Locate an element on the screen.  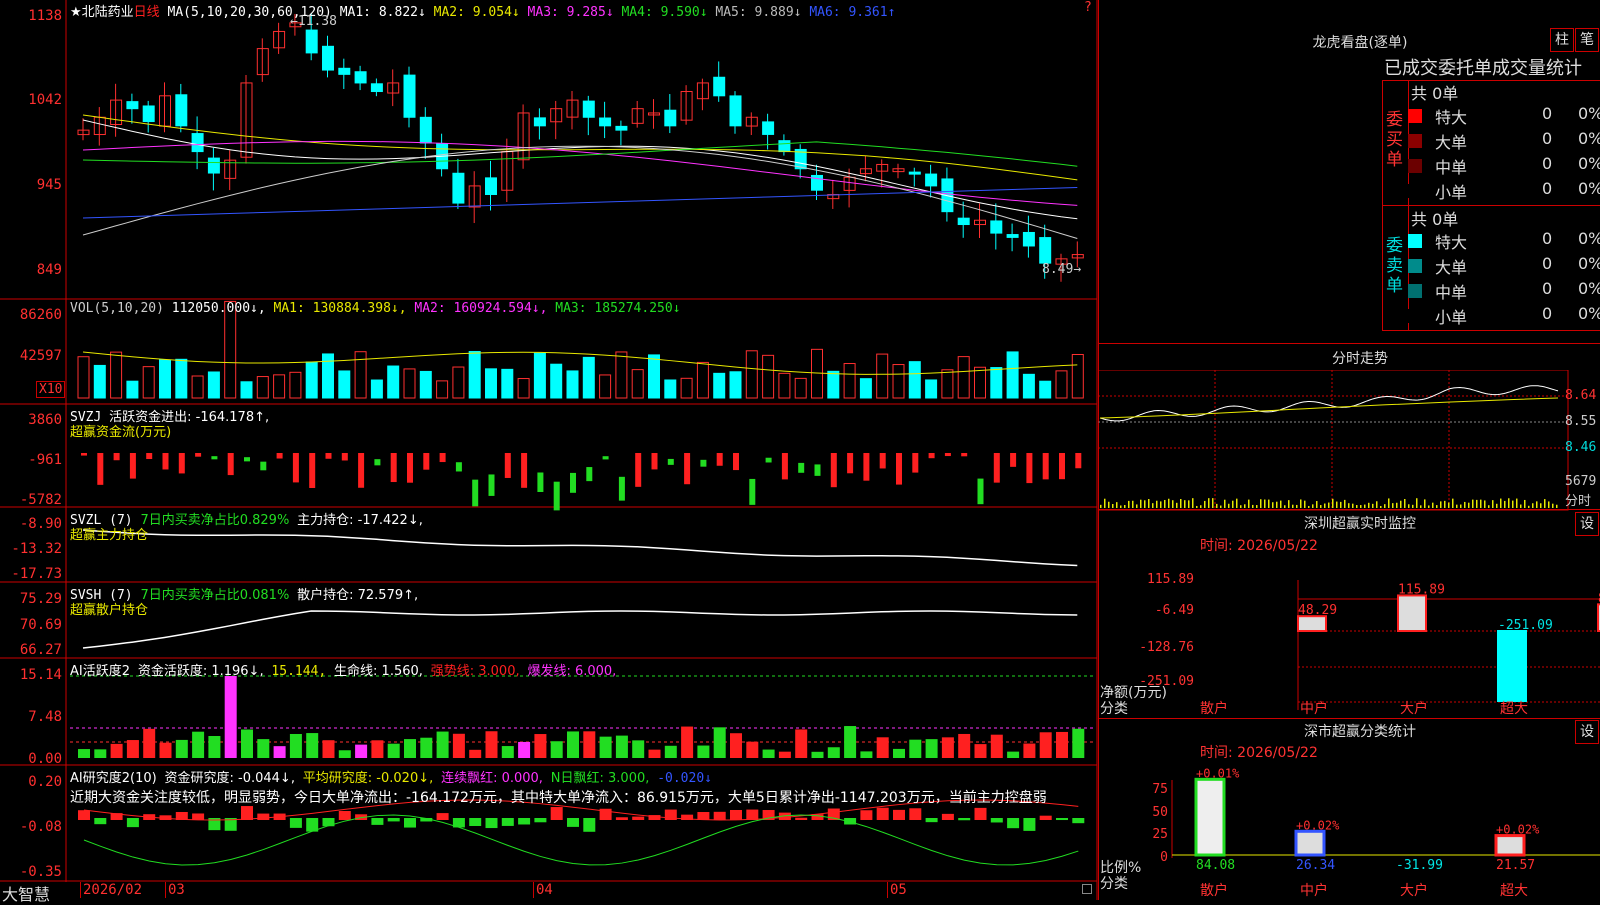
fenshi-title: 分时走势 is located at coordinates (1360, 359).